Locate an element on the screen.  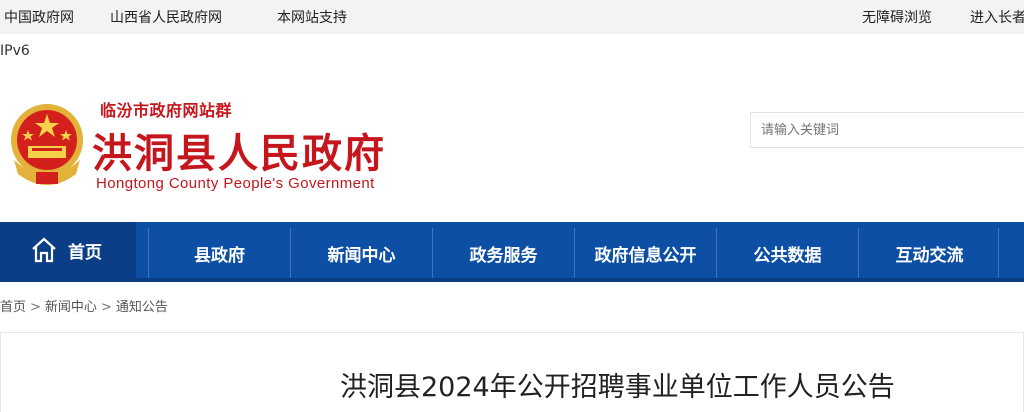
breadcrumb: 首页 > 新闻中心 > 通知公告 is located at coordinates (84, 305).